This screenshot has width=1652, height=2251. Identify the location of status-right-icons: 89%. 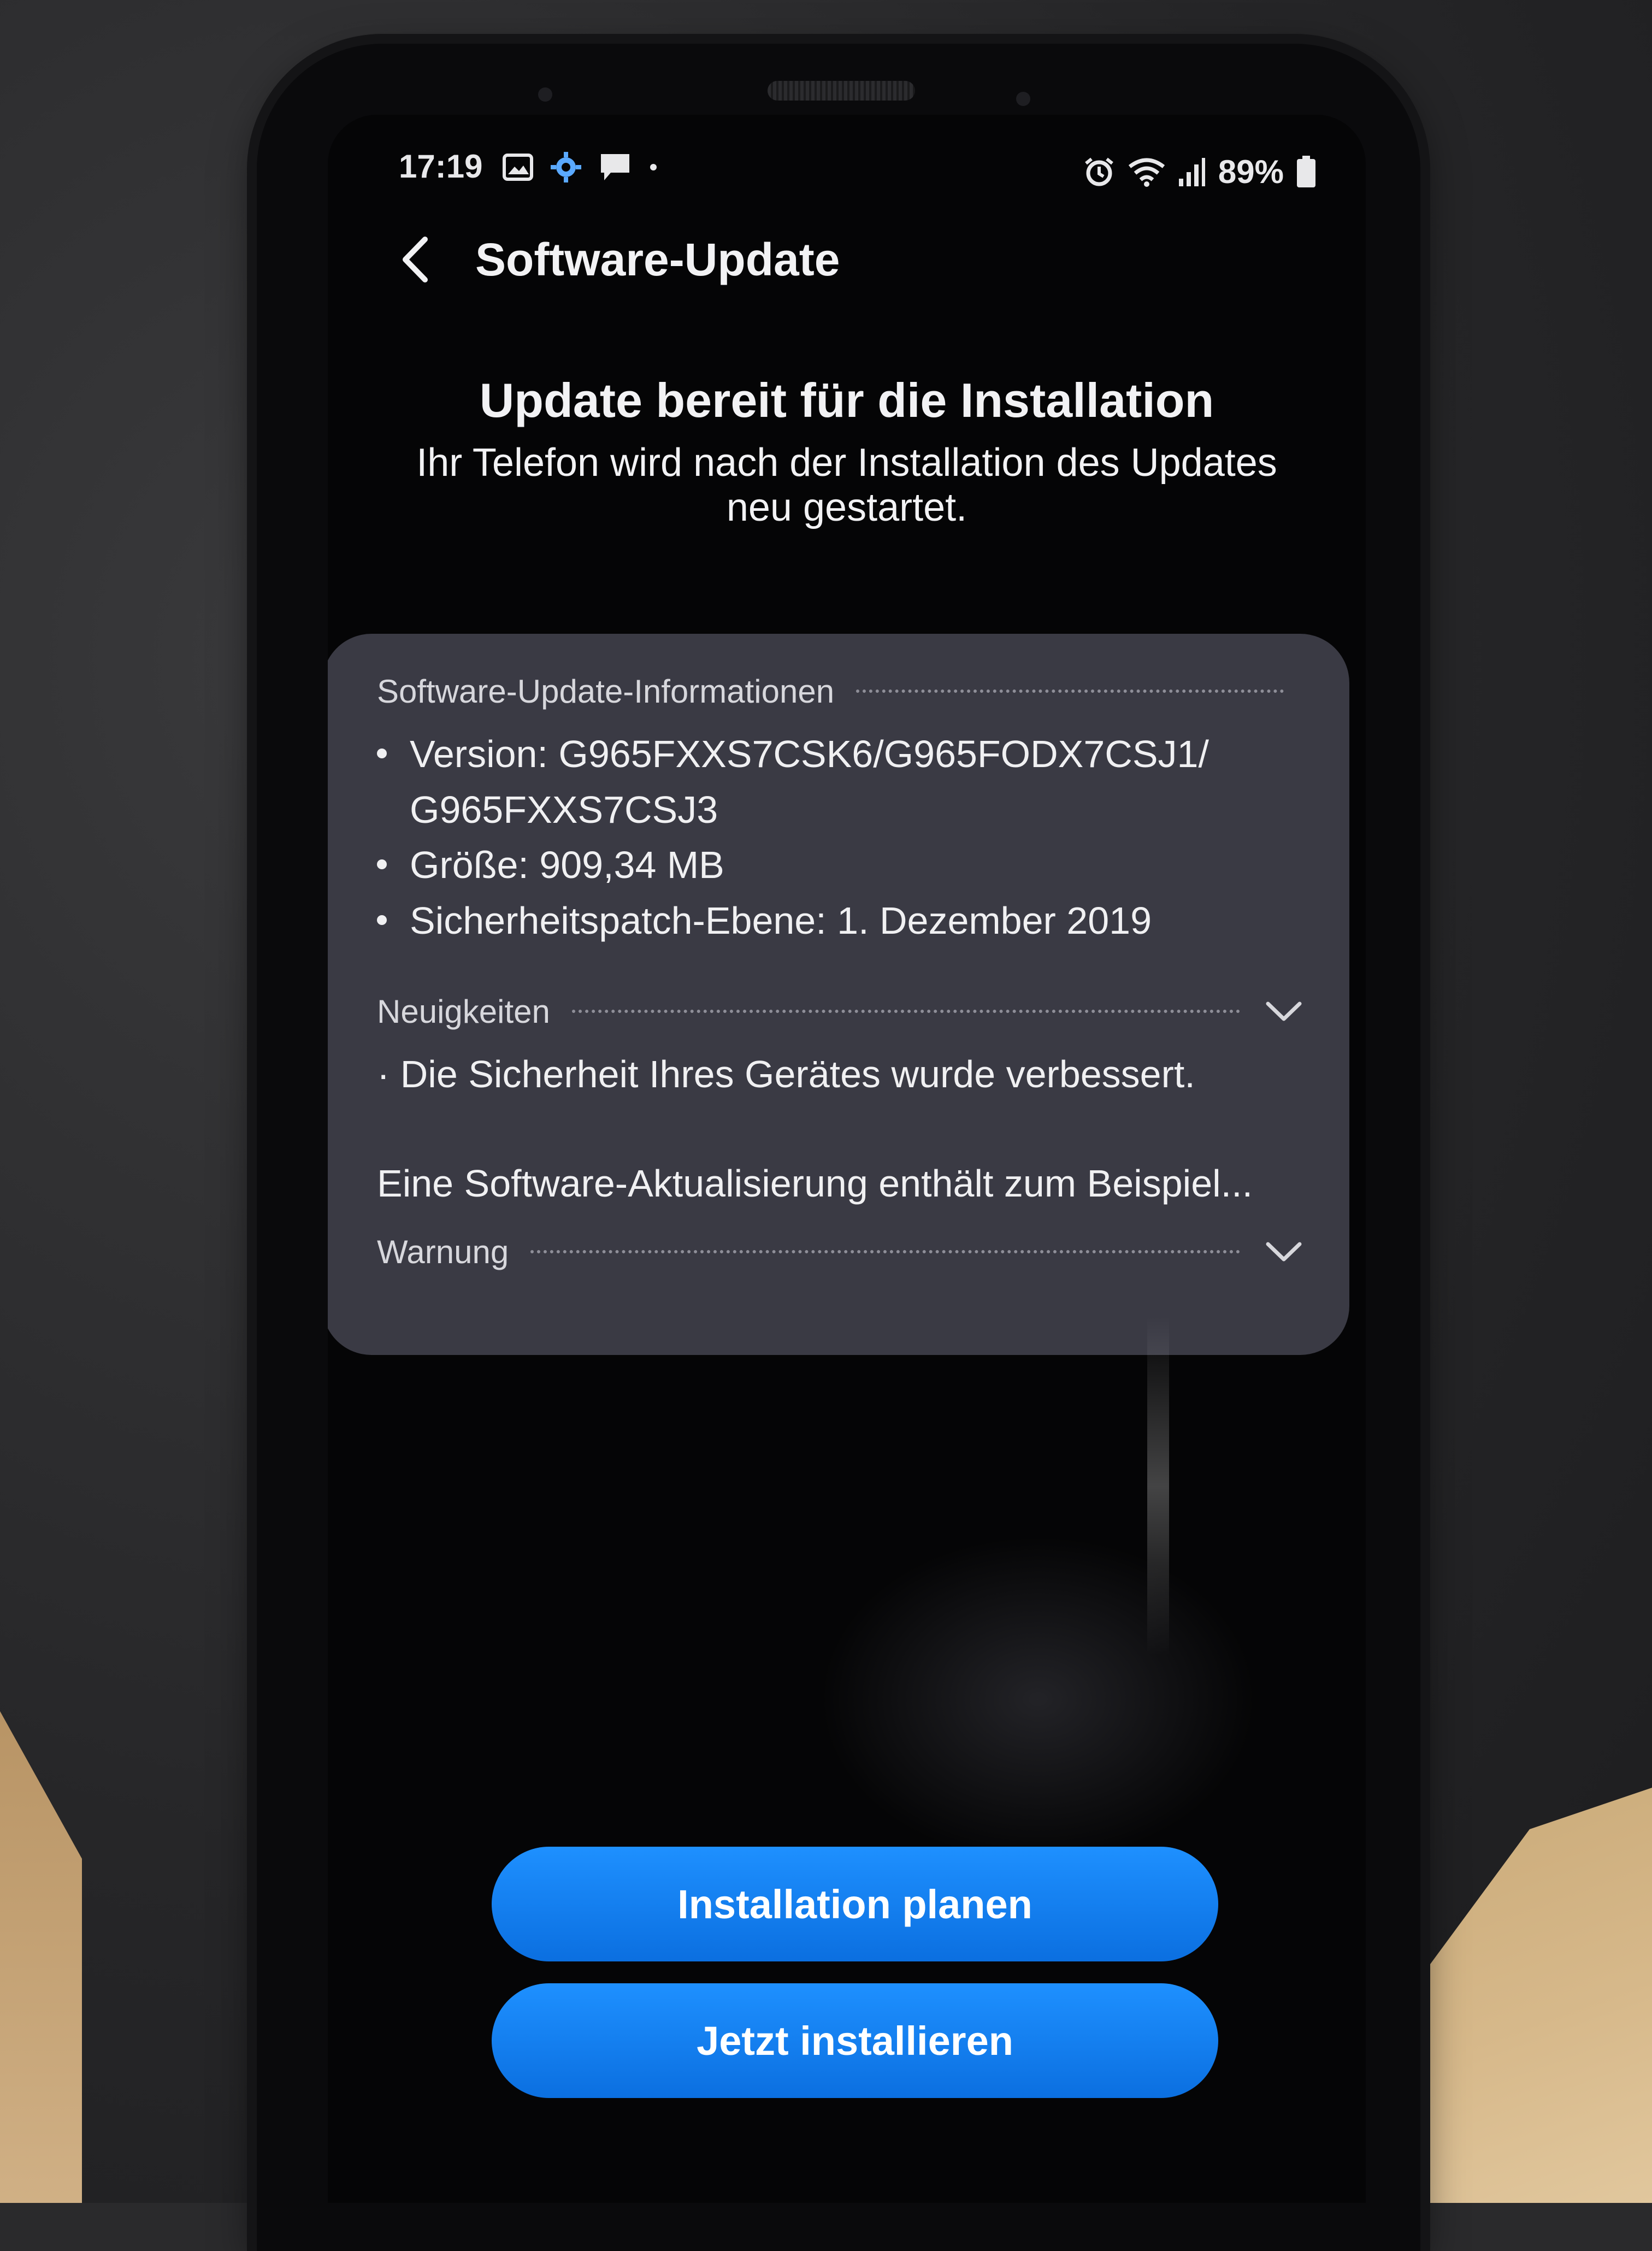
(1200, 172).